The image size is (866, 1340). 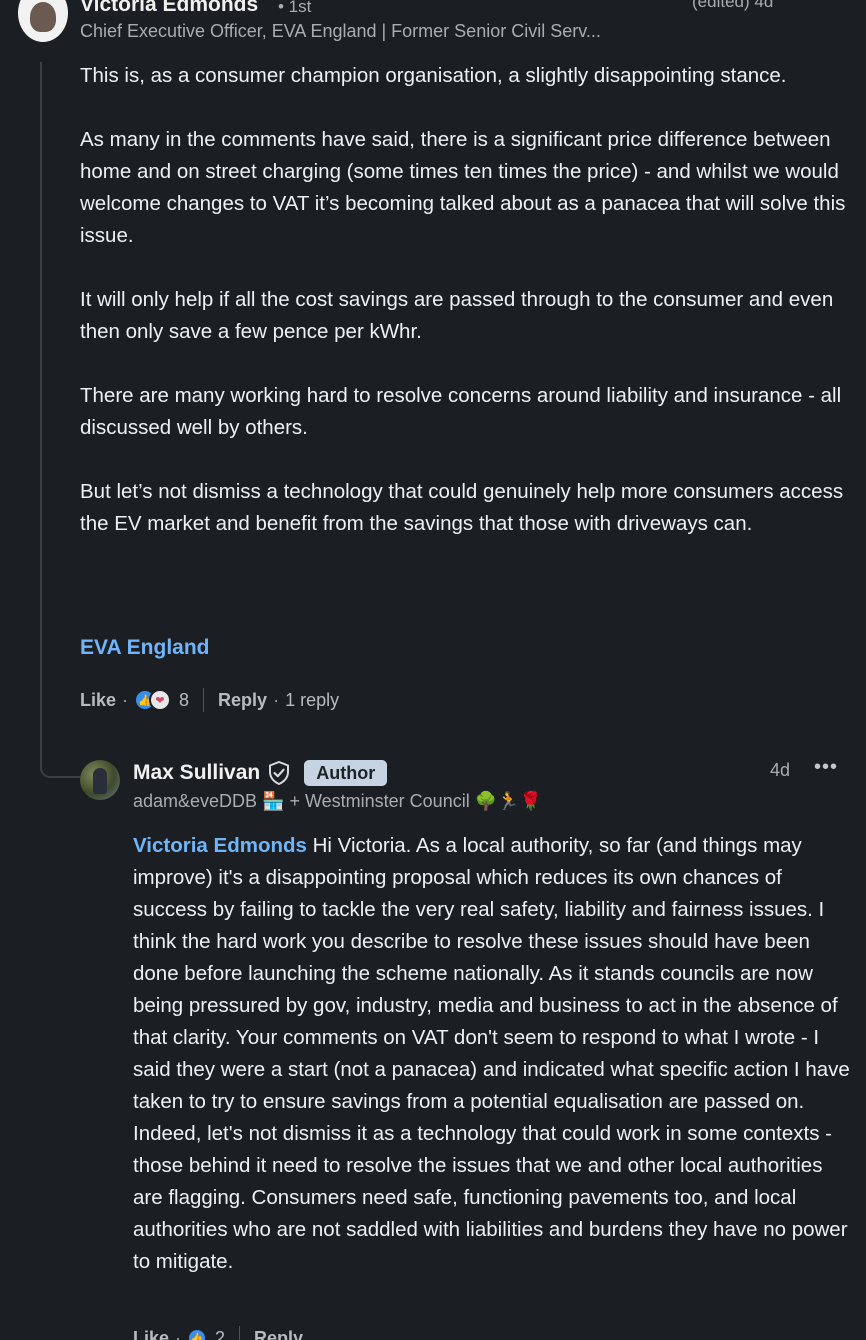 I want to click on verified-shield-icon, so click(x=279, y=773).